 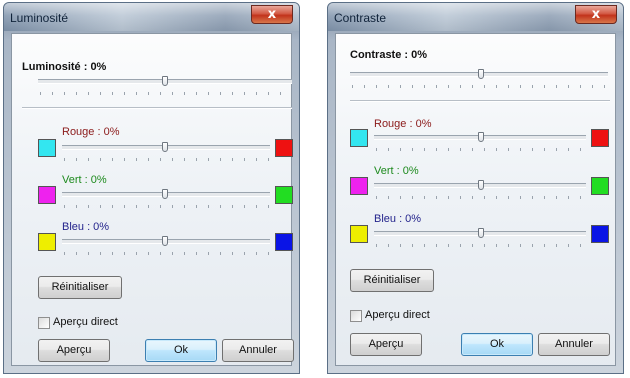 I want to click on title-bar: Contraste x, so click(x=475, y=17).